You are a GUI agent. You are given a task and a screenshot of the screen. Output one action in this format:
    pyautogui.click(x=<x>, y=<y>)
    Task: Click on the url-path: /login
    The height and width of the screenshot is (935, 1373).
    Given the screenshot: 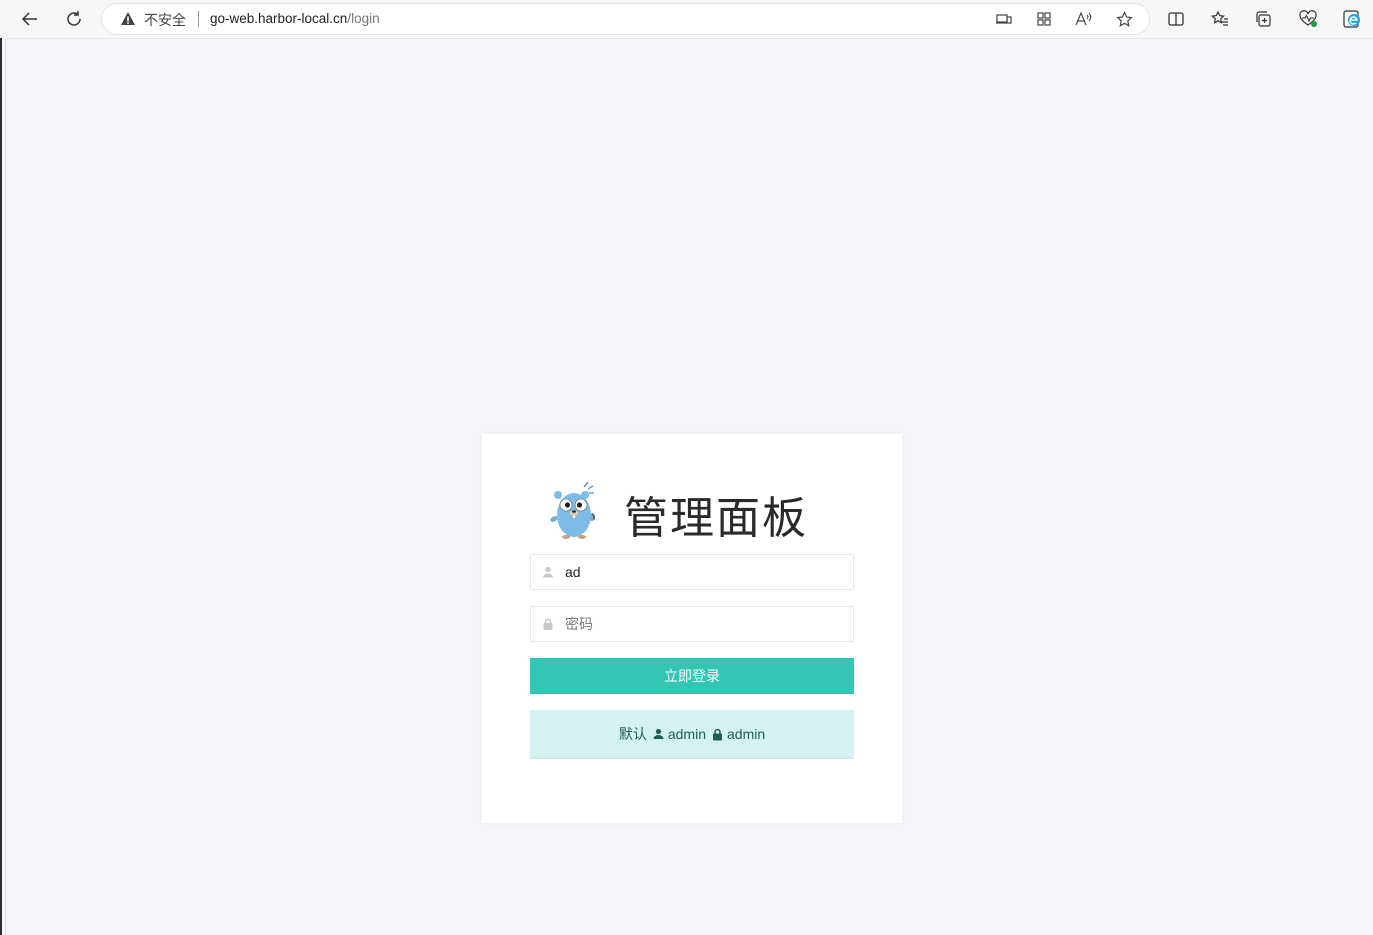 What is the action you would take?
    pyautogui.click(x=363, y=18)
    